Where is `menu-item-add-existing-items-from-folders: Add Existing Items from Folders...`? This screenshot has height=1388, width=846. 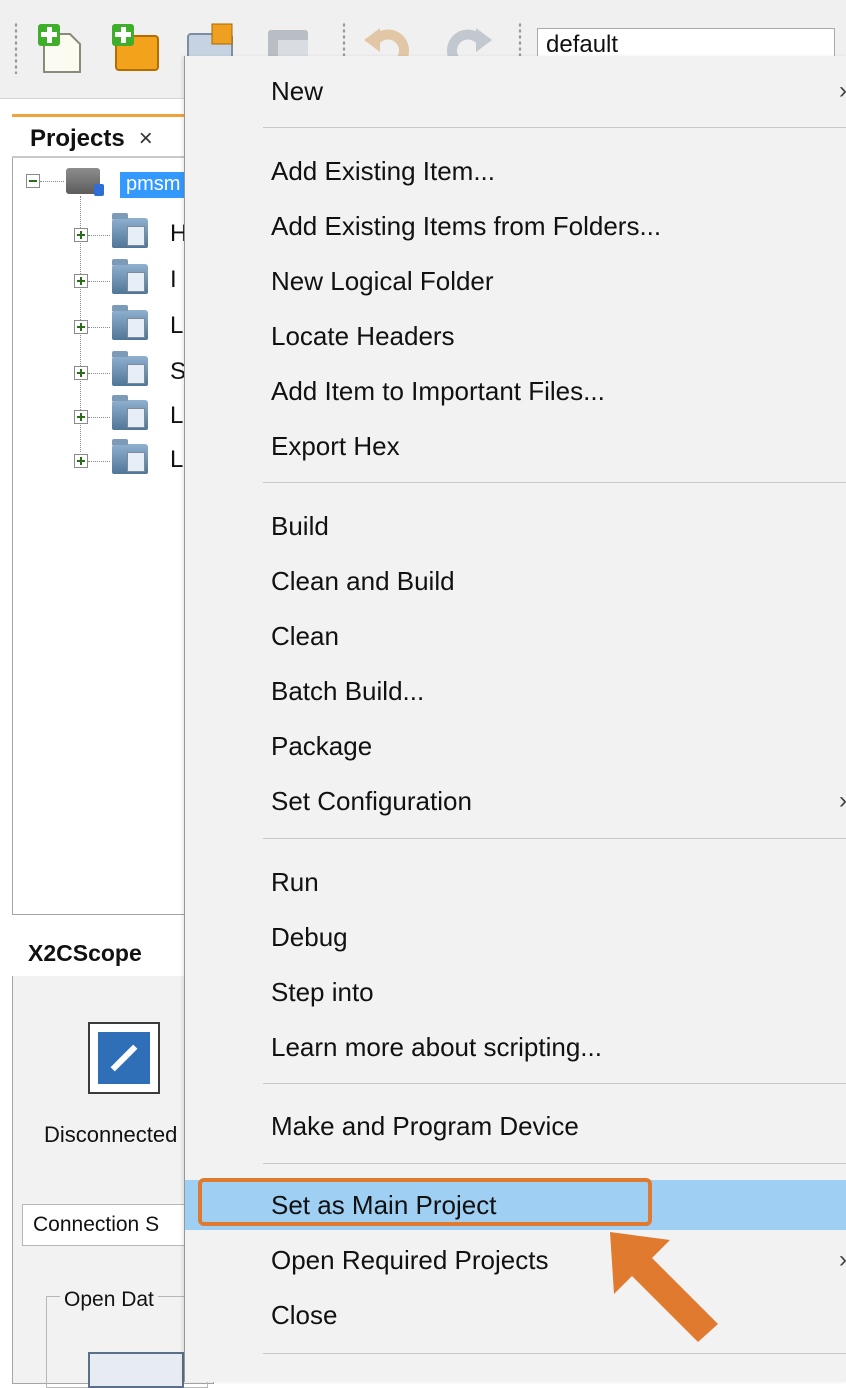
menu-item-add-existing-items-from-folders: Add Existing Items from Folders... is located at coordinates (515, 226).